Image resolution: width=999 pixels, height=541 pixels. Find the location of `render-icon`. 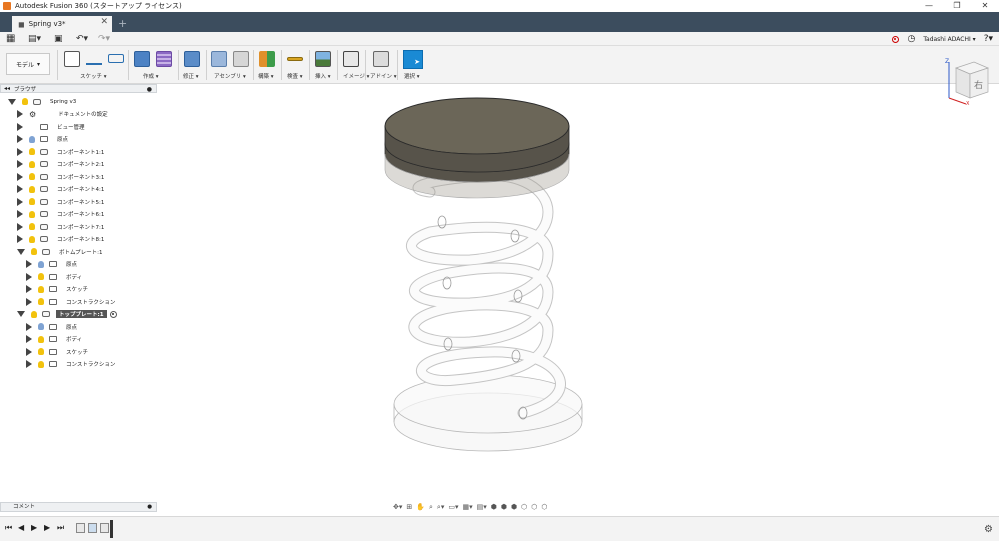

render-icon is located at coordinates (351, 59).